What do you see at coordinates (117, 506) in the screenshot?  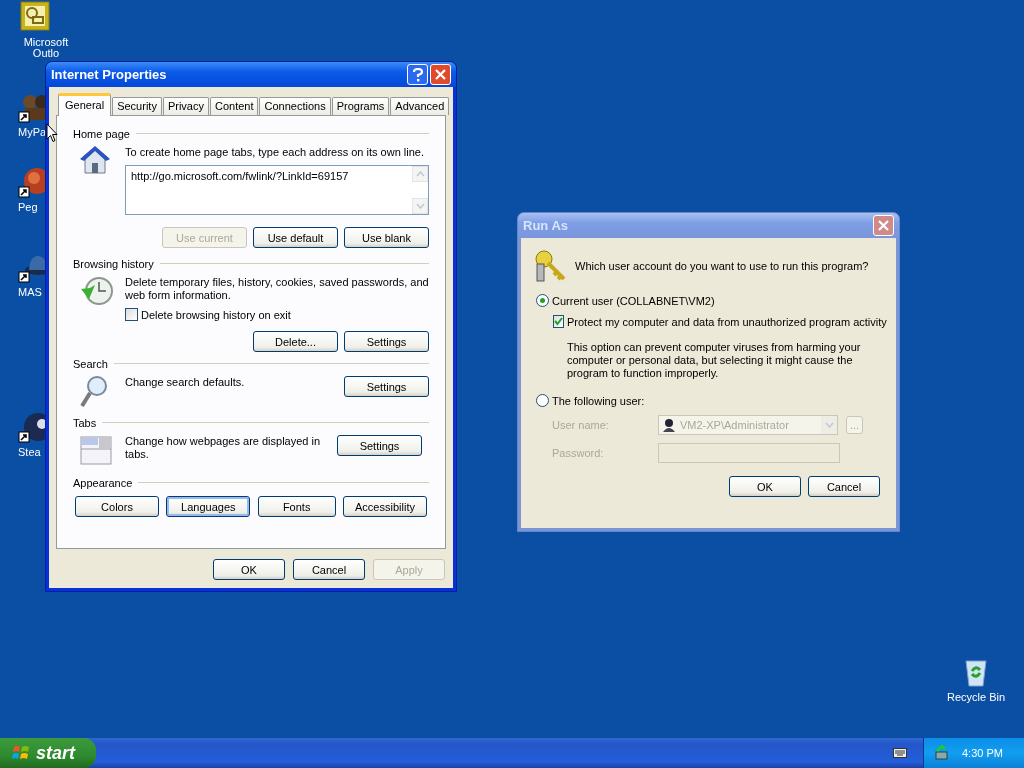 I see `appearance-button: Colors` at bounding box center [117, 506].